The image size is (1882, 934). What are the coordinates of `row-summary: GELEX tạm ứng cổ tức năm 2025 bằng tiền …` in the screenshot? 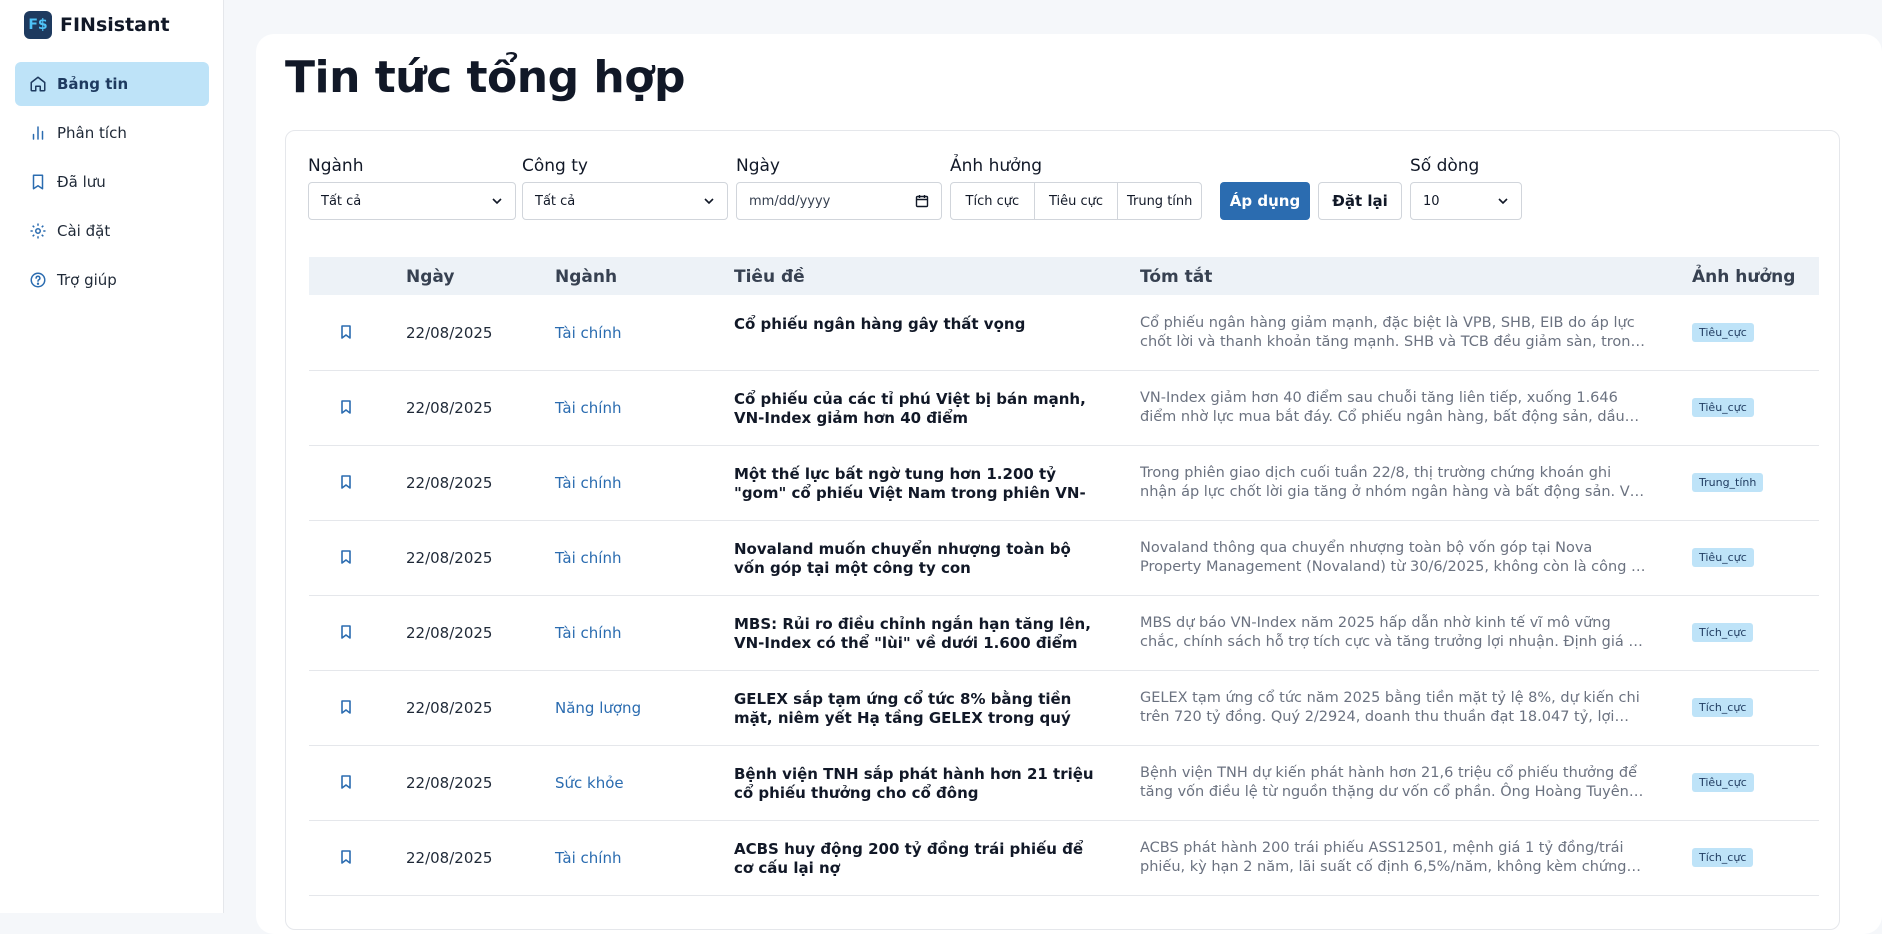 It's located at (1390, 707).